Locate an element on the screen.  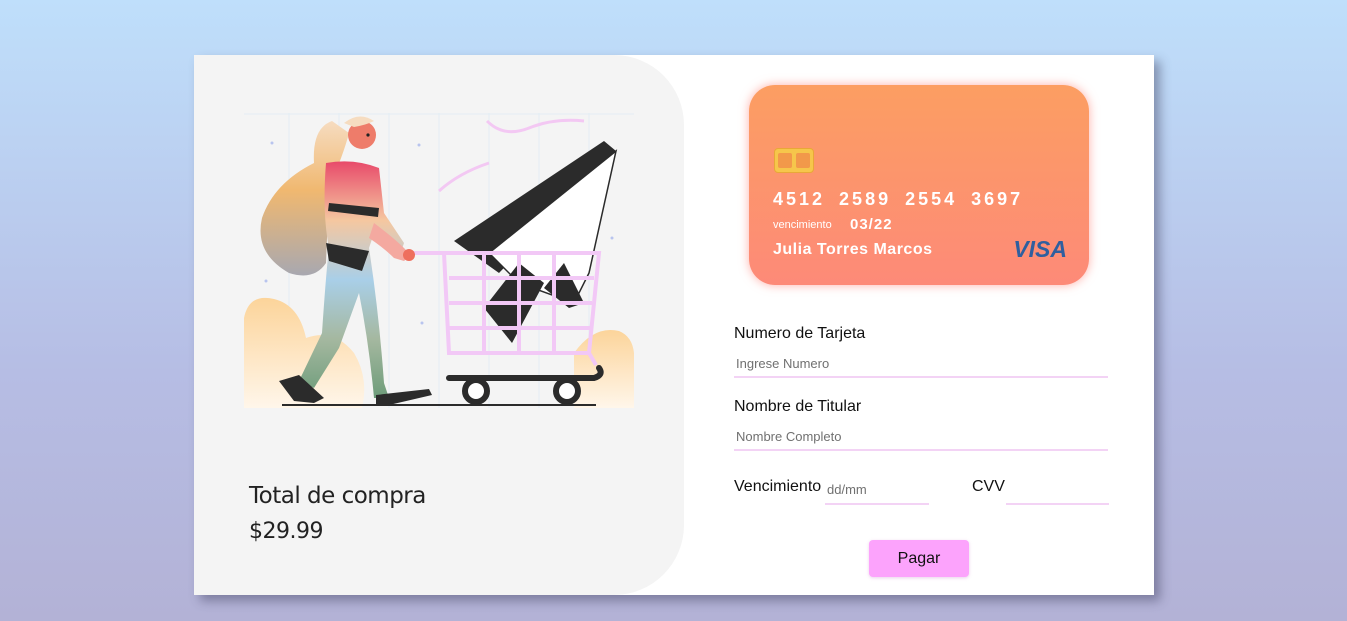
card-expiry-display: 03/22 is located at coordinates (871, 224).